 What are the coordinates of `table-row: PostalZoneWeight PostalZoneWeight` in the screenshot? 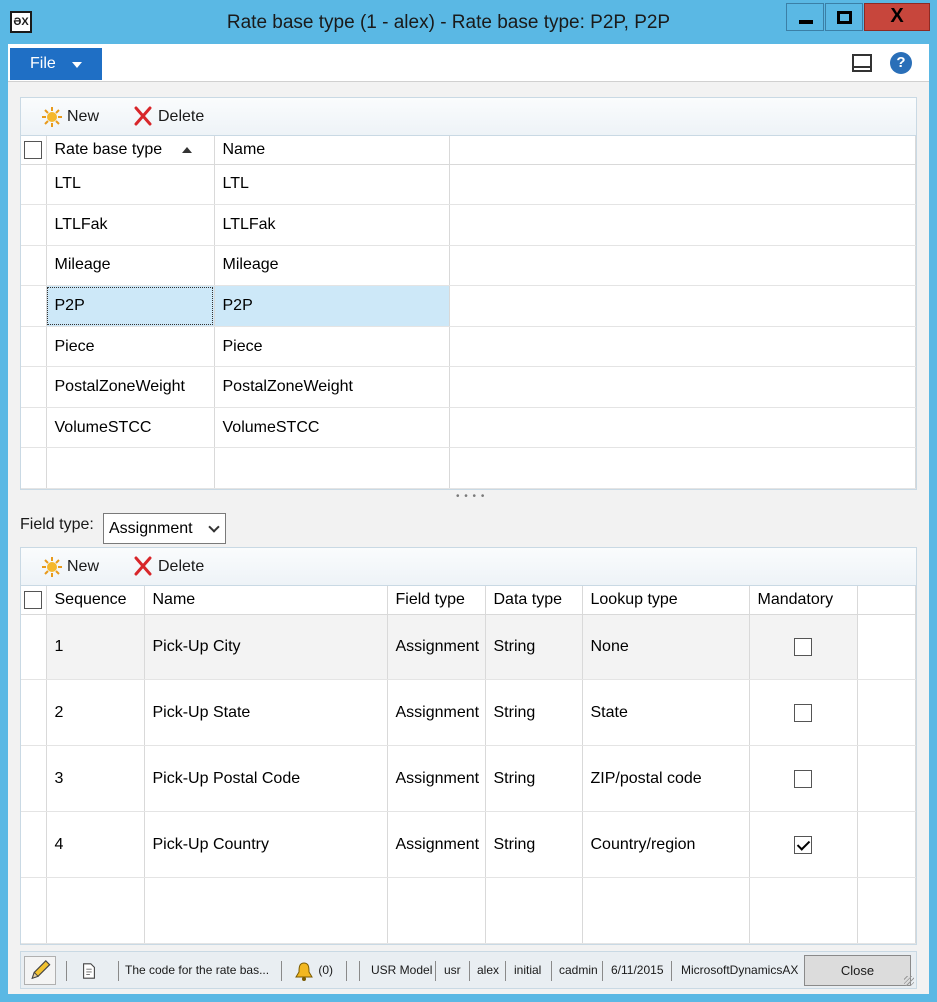 It's located at (468, 387).